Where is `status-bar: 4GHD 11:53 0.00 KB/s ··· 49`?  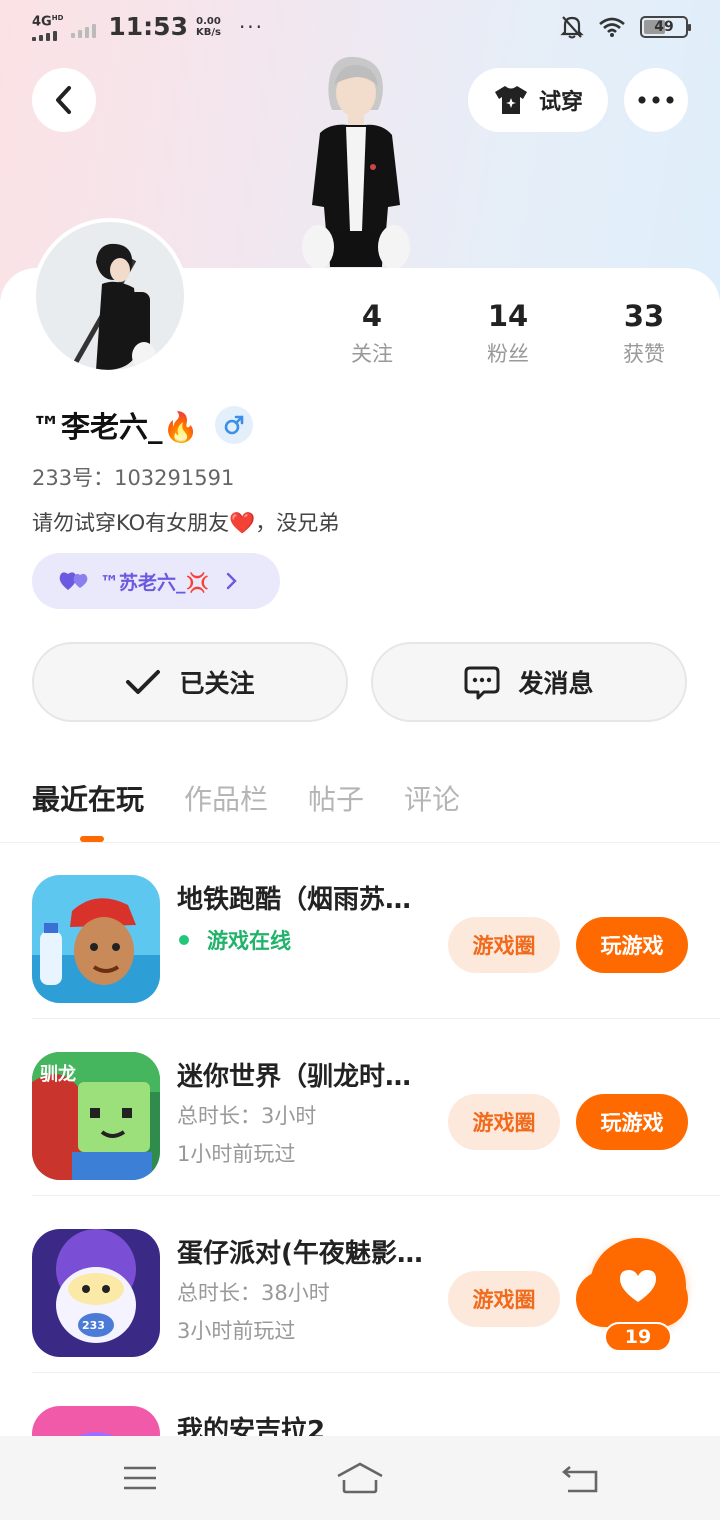 status-bar: 4GHD 11:53 0.00 KB/s ··· 49 is located at coordinates (360, 28).